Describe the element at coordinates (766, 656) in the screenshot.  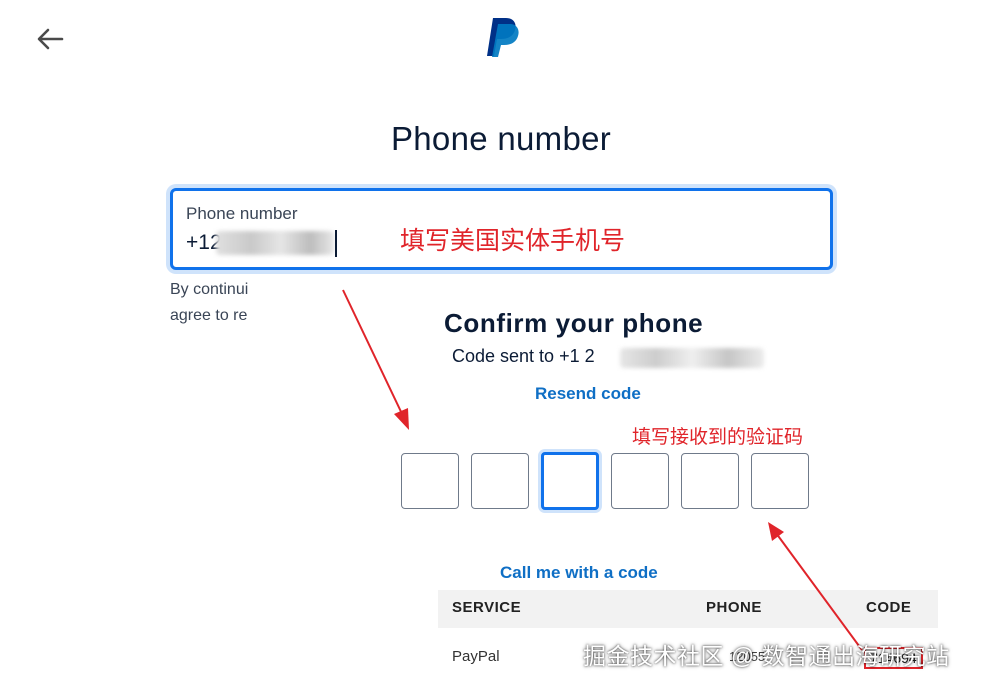
I see `watermark: 掘金技术社区 @ 数智通出海研究站` at that location.